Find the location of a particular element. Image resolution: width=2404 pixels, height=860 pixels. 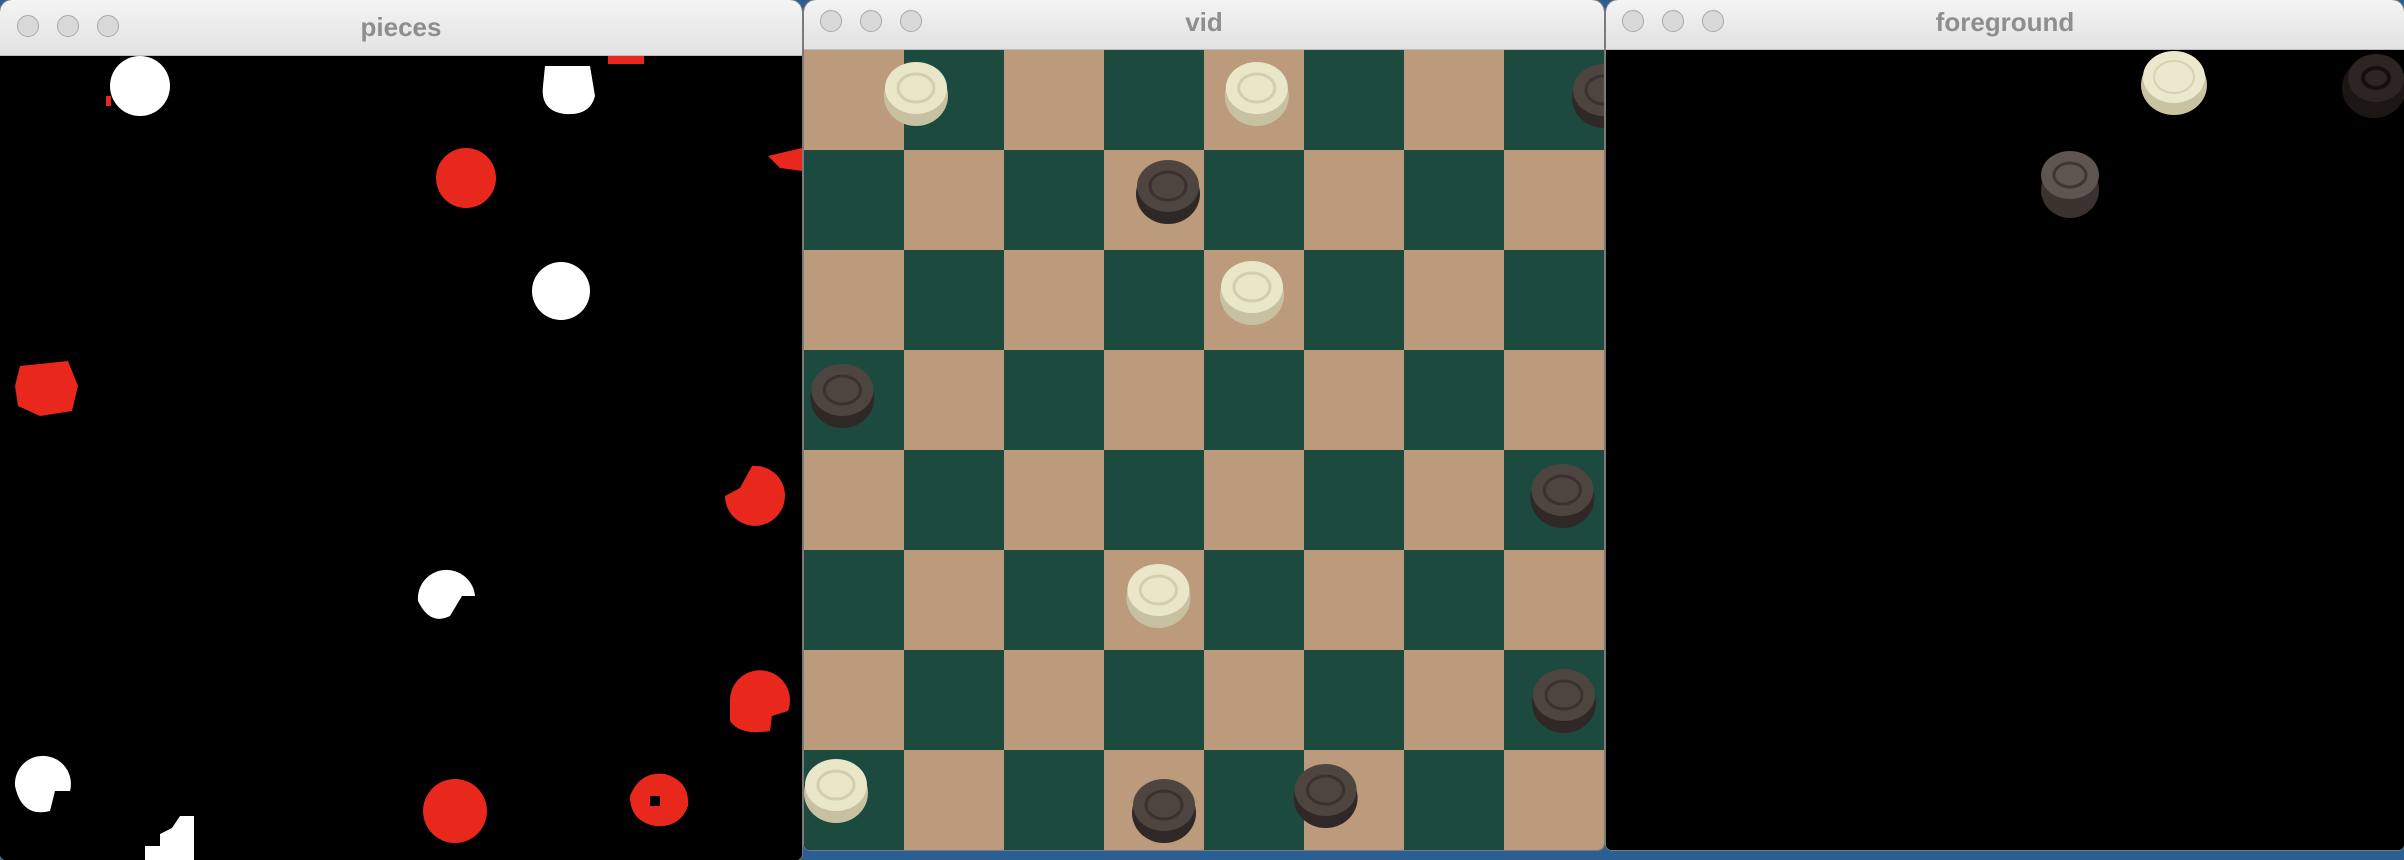

window-title: pieces is located at coordinates (401, 27).